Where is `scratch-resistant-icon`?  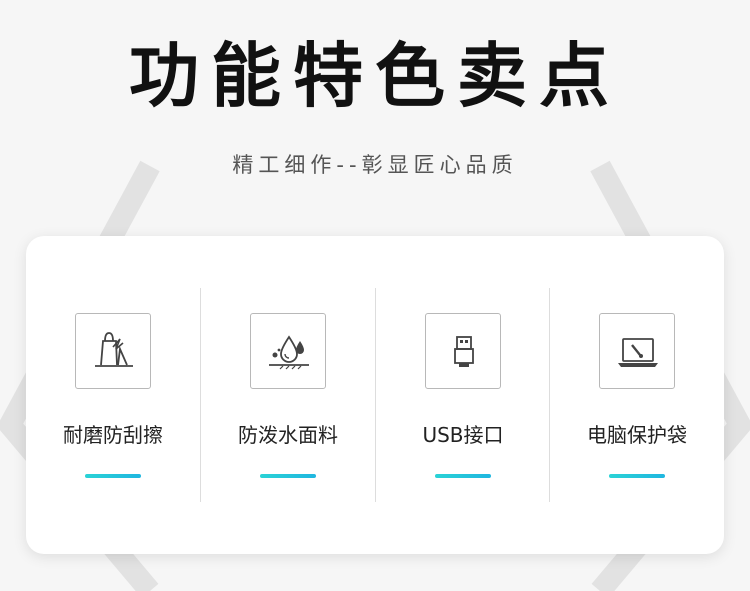
scratch-resistant-icon is located at coordinates (114, 349).